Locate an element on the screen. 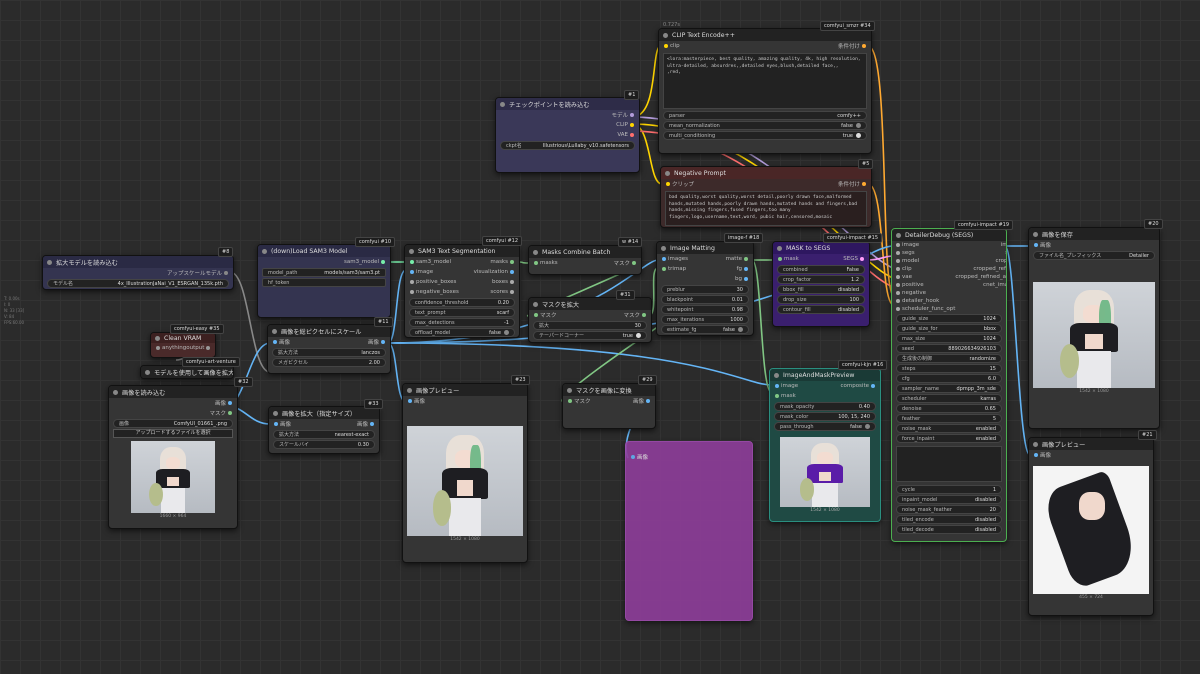 Image resolution: width=1200 pixels, height=674 pixels. widget-blackpoint: blackpoint 0.01 is located at coordinates (705, 299).